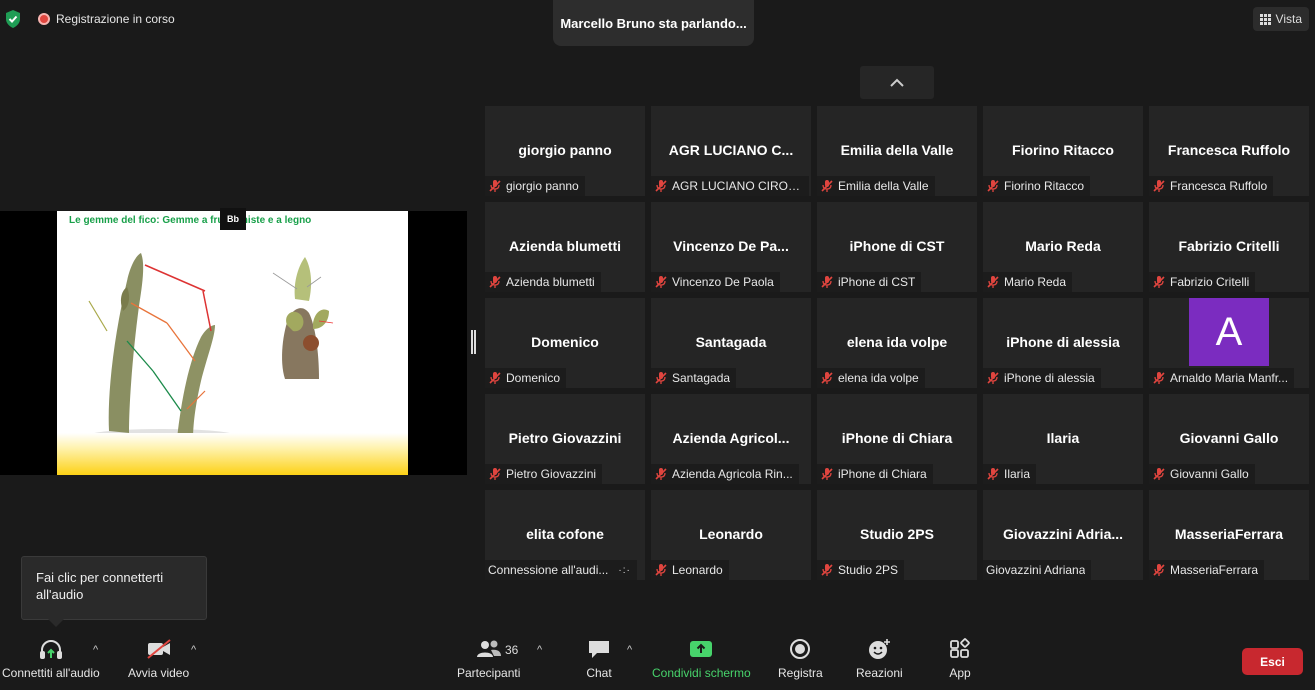 This screenshot has height=690, width=1315. Describe the element at coordinates (878, 378) in the screenshot. I see `participant-label-text: elena ida volpe` at that location.